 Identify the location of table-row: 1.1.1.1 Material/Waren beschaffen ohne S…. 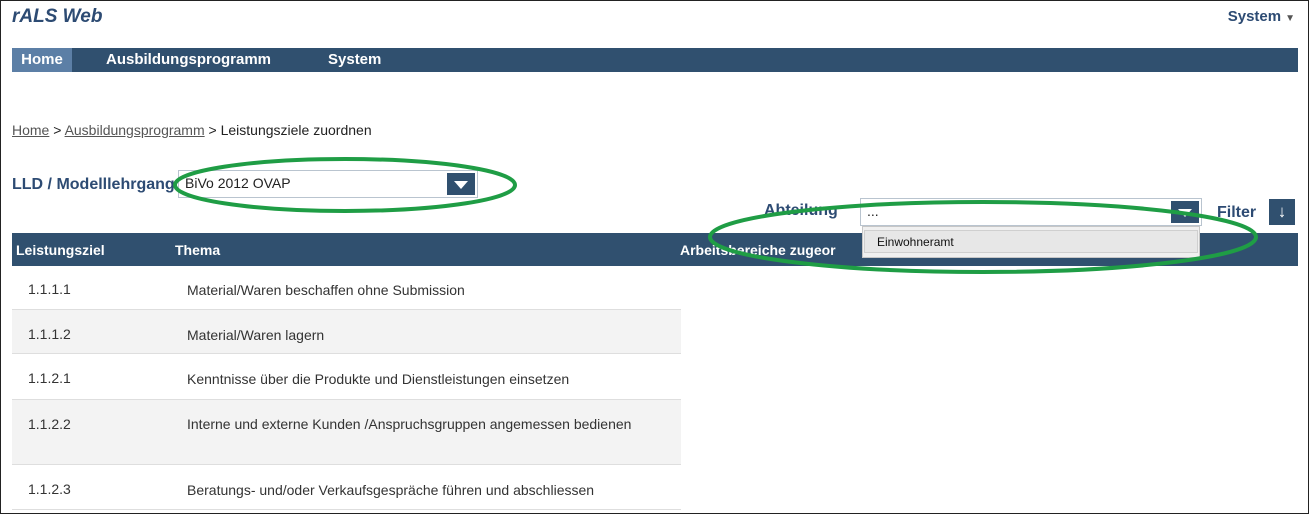
(346, 288).